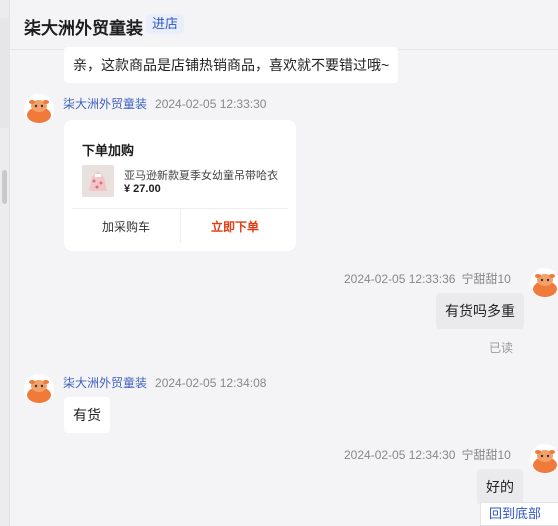 This screenshot has width=558, height=526. Describe the element at coordinates (211, 104) in the screenshot. I see `message-time: 2024-02-05 12:33:30` at that location.